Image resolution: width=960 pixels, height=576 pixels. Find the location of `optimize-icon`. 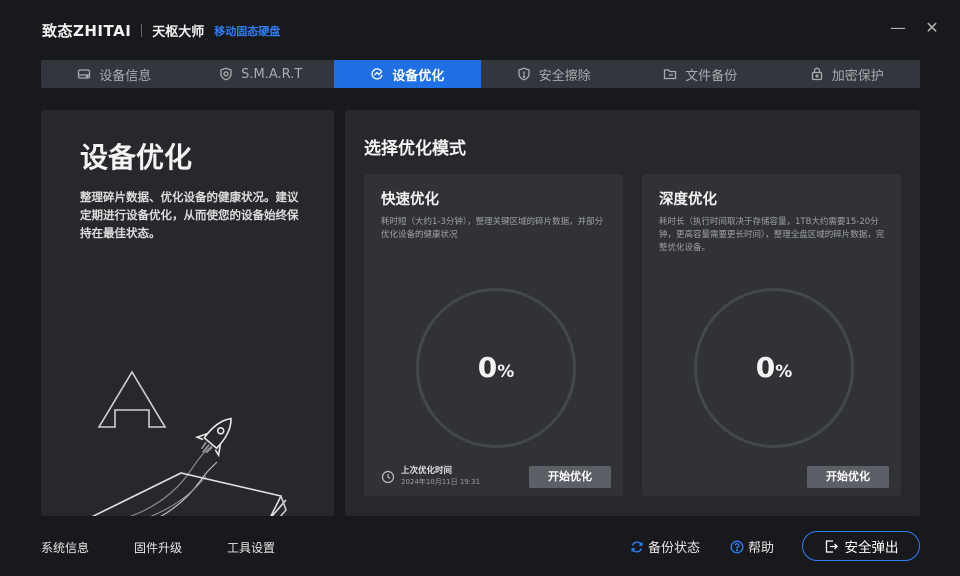

optimize-icon is located at coordinates (377, 74).